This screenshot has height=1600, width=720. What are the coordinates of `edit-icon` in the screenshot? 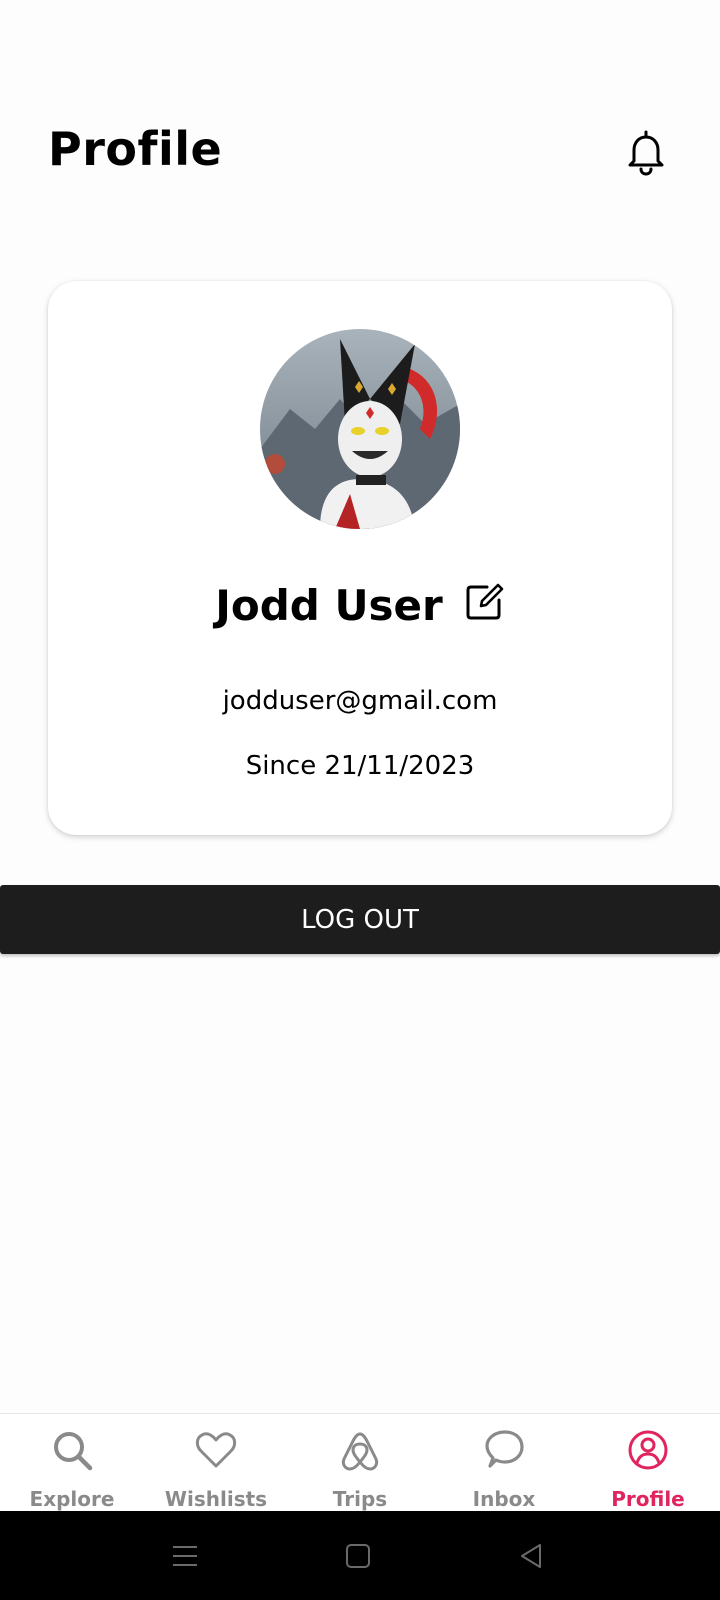 It's located at (484, 602).